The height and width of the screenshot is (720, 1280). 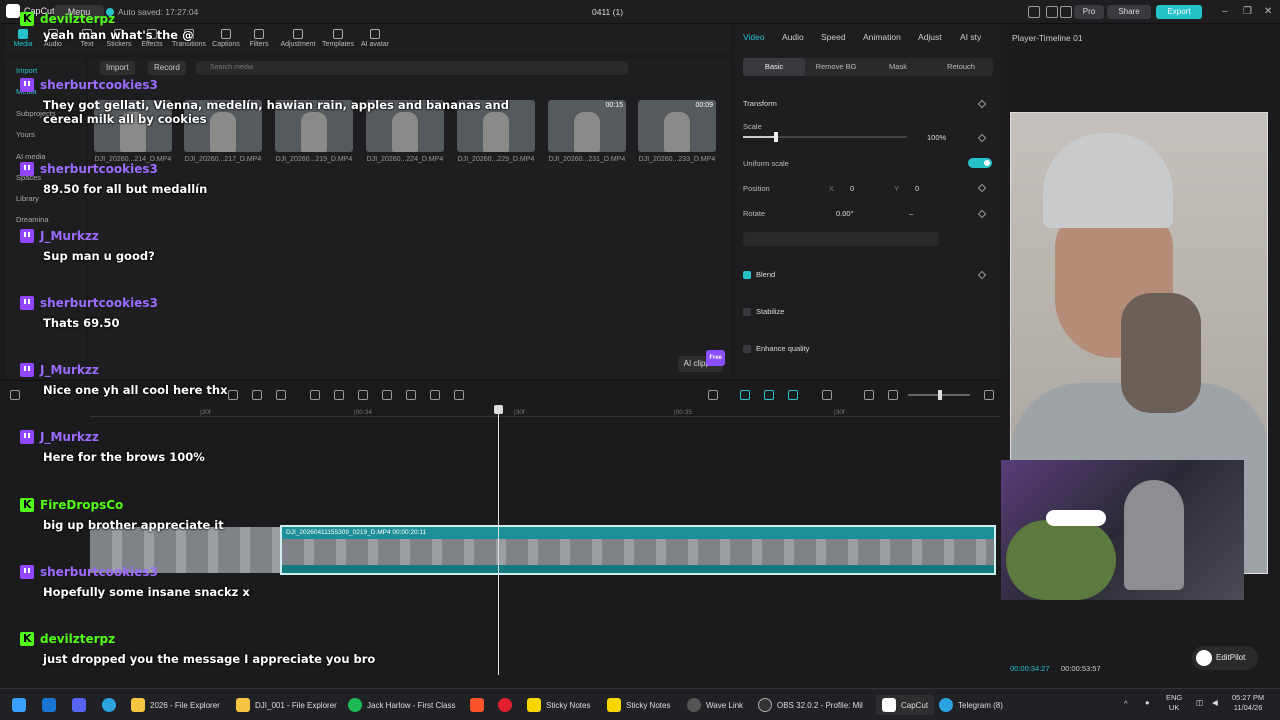 I want to click on taskbar-app: Wave Link, so click(x=715, y=705).